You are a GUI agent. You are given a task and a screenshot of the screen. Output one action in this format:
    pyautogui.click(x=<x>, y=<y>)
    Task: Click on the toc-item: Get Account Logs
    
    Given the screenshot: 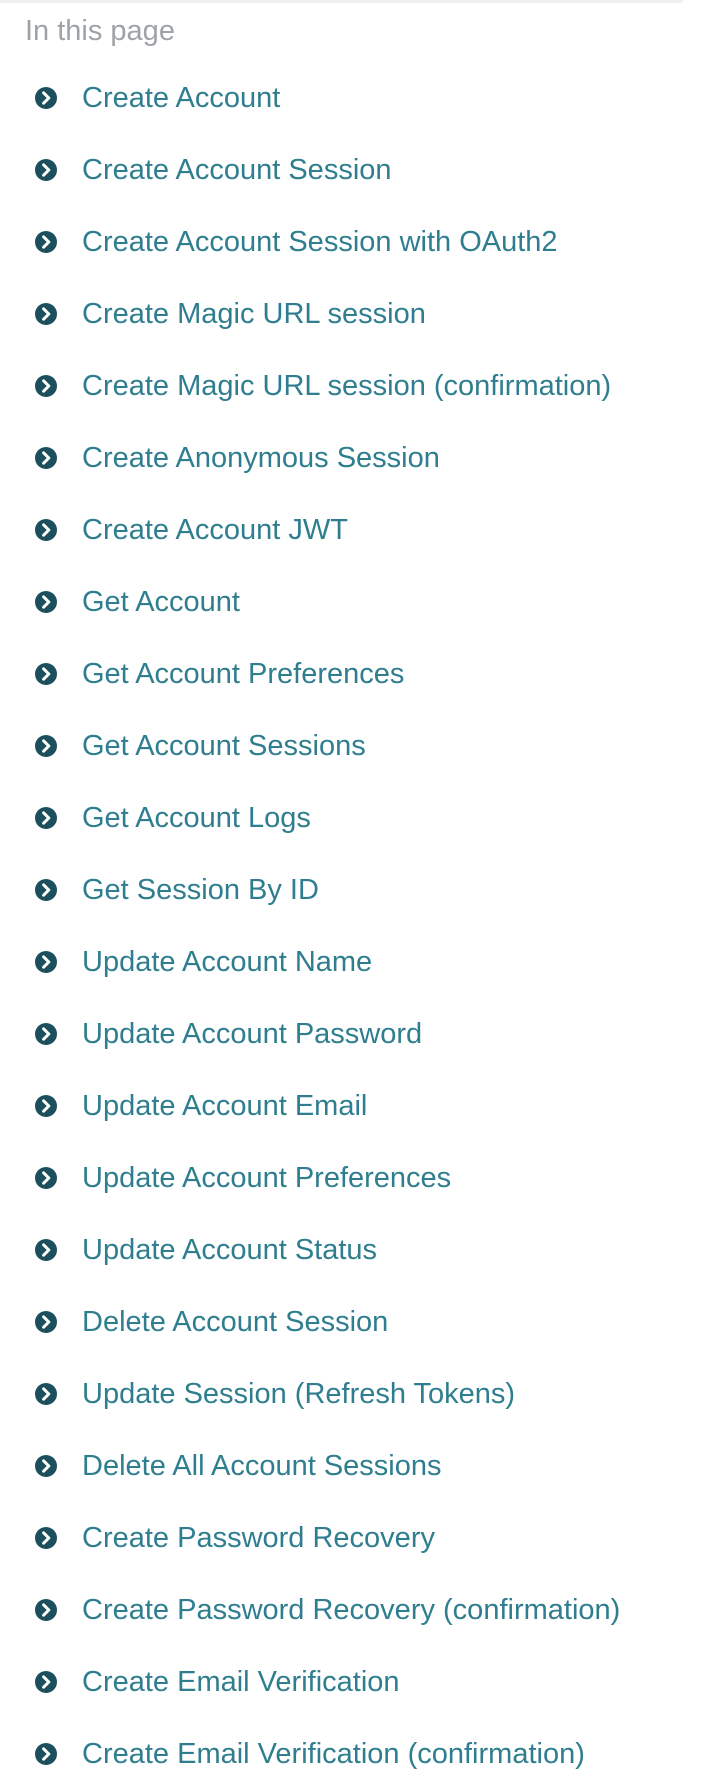 What is the action you would take?
    pyautogui.click(x=360, y=818)
    